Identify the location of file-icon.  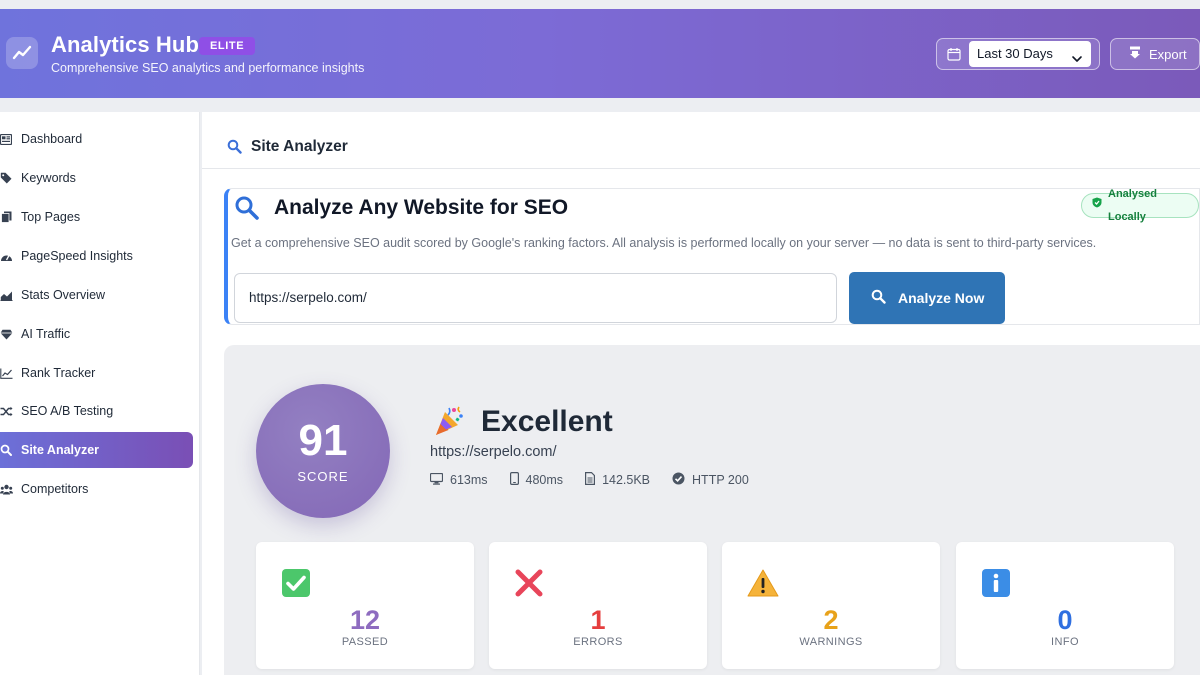
(590, 480).